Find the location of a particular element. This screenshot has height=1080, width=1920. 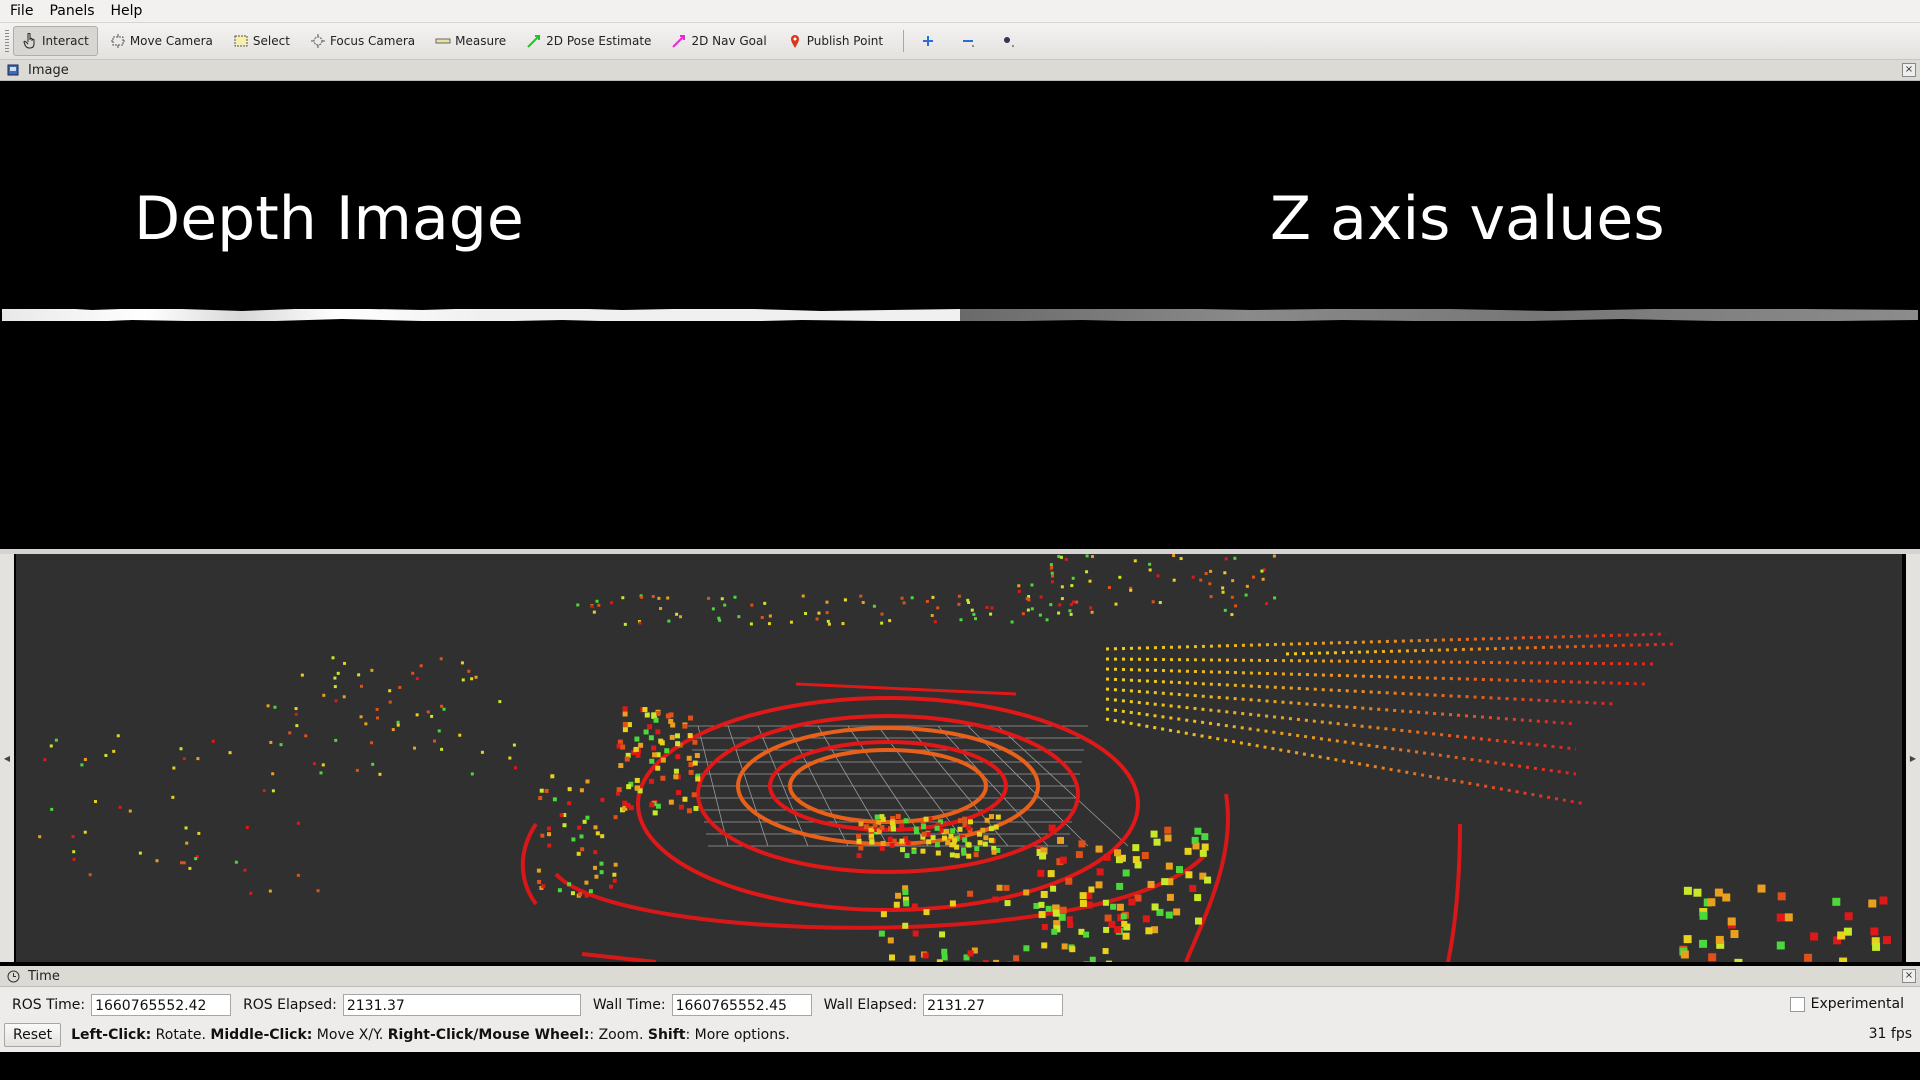

wall-time-field: 1660765552.45 is located at coordinates (741, 1005).